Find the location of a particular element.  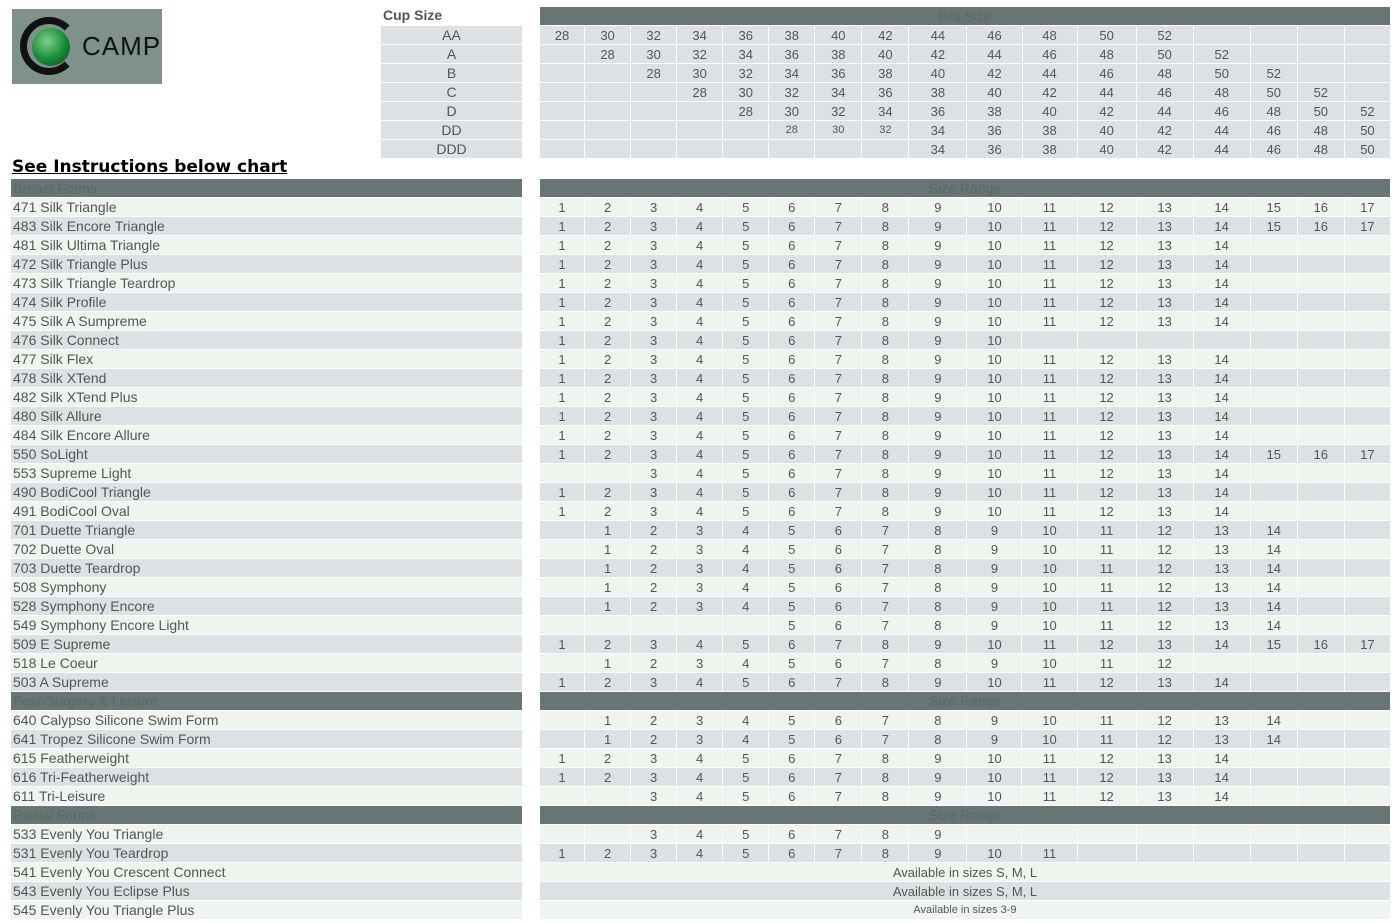

product-name: 472 Silk Triangle Plus is located at coordinates (266, 264).